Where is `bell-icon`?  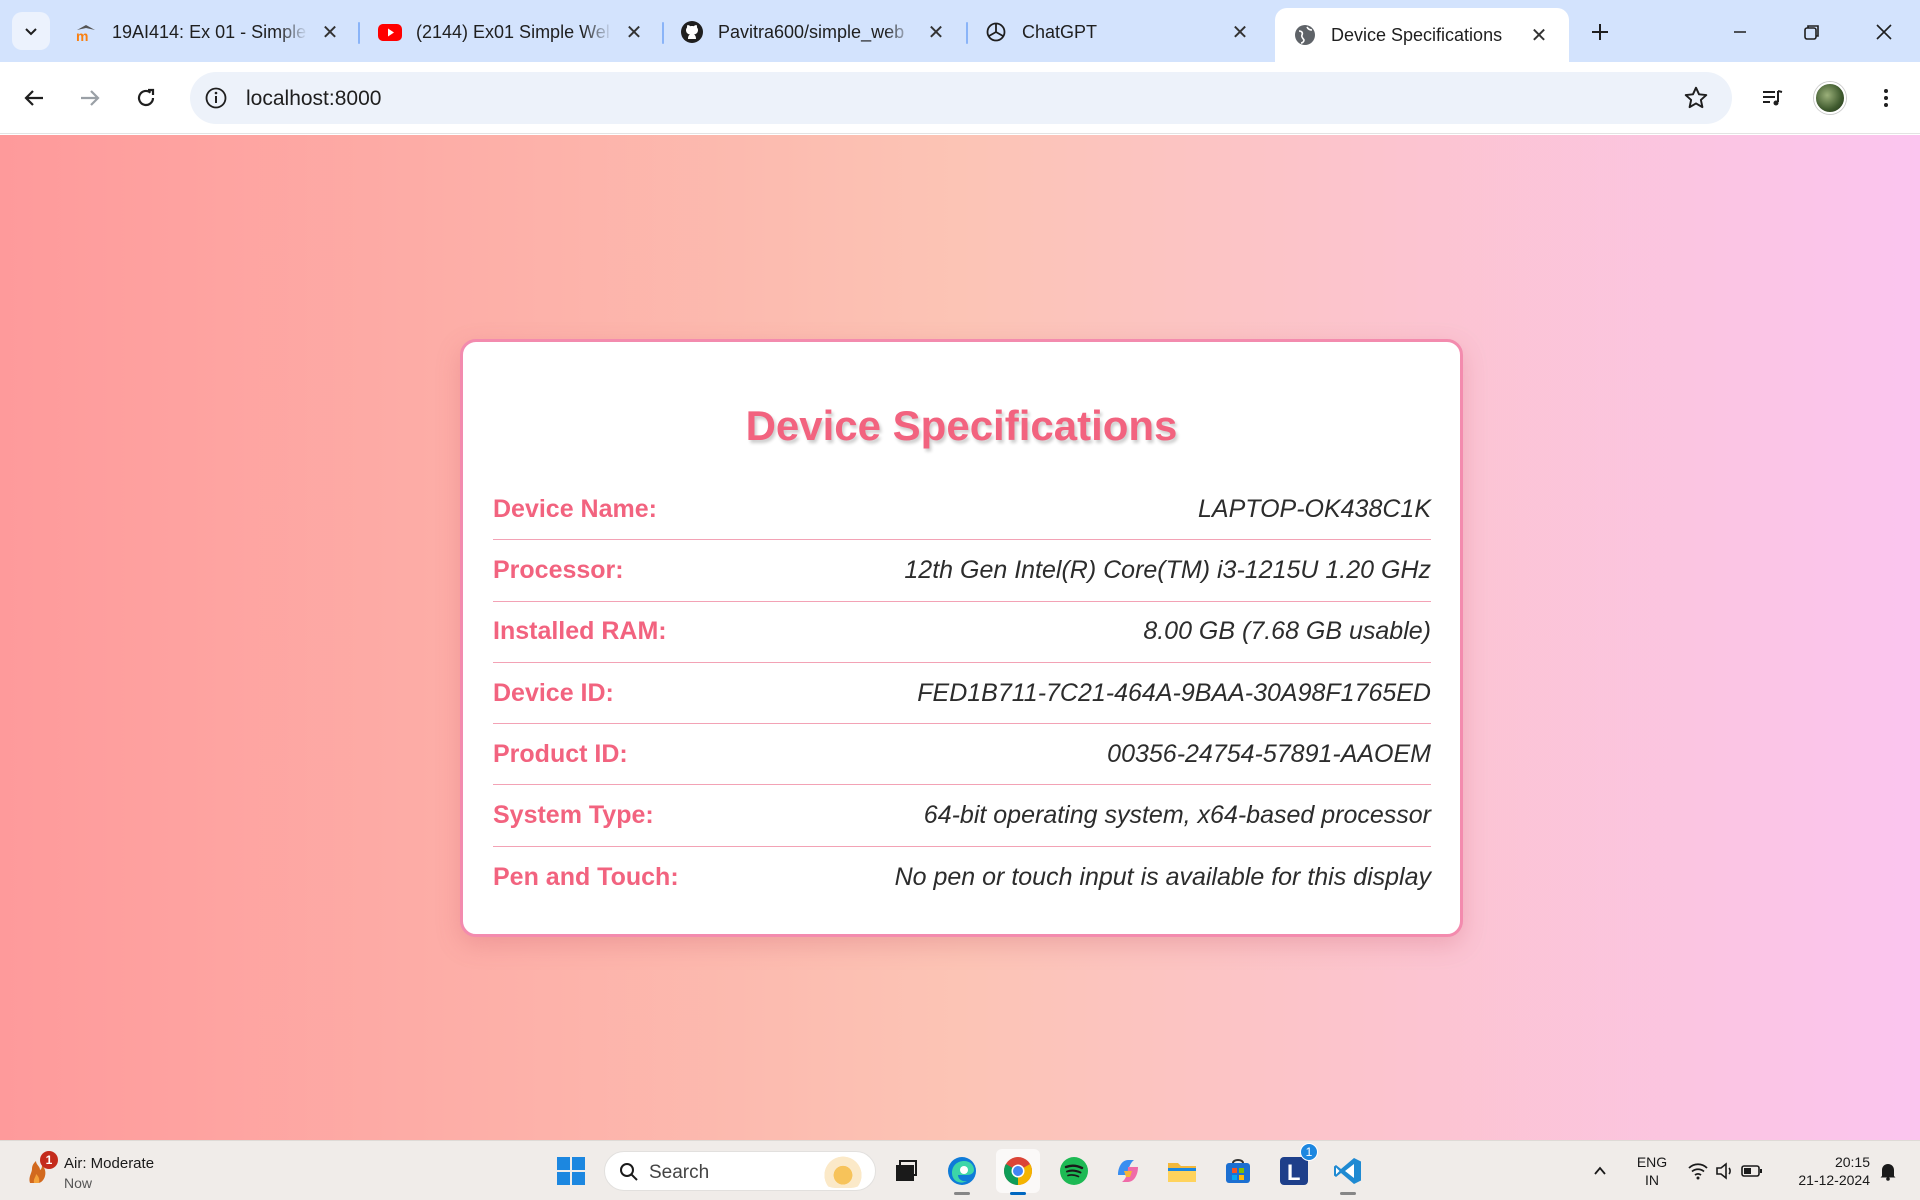
bell-icon is located at coordinates (1888, 1172).